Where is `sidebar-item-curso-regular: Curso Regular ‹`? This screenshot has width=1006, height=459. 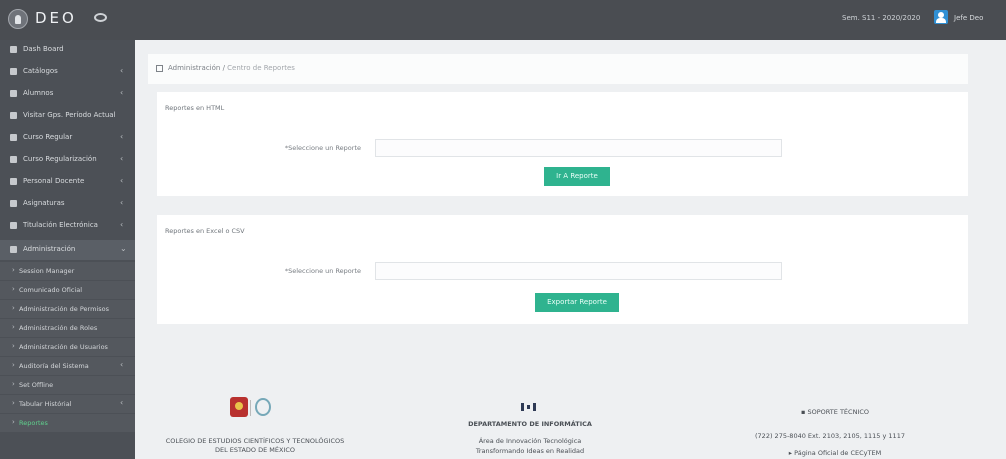
sidebar-item-curso-regular: Curso Regular ‹ is located at coordinates (67, 138).